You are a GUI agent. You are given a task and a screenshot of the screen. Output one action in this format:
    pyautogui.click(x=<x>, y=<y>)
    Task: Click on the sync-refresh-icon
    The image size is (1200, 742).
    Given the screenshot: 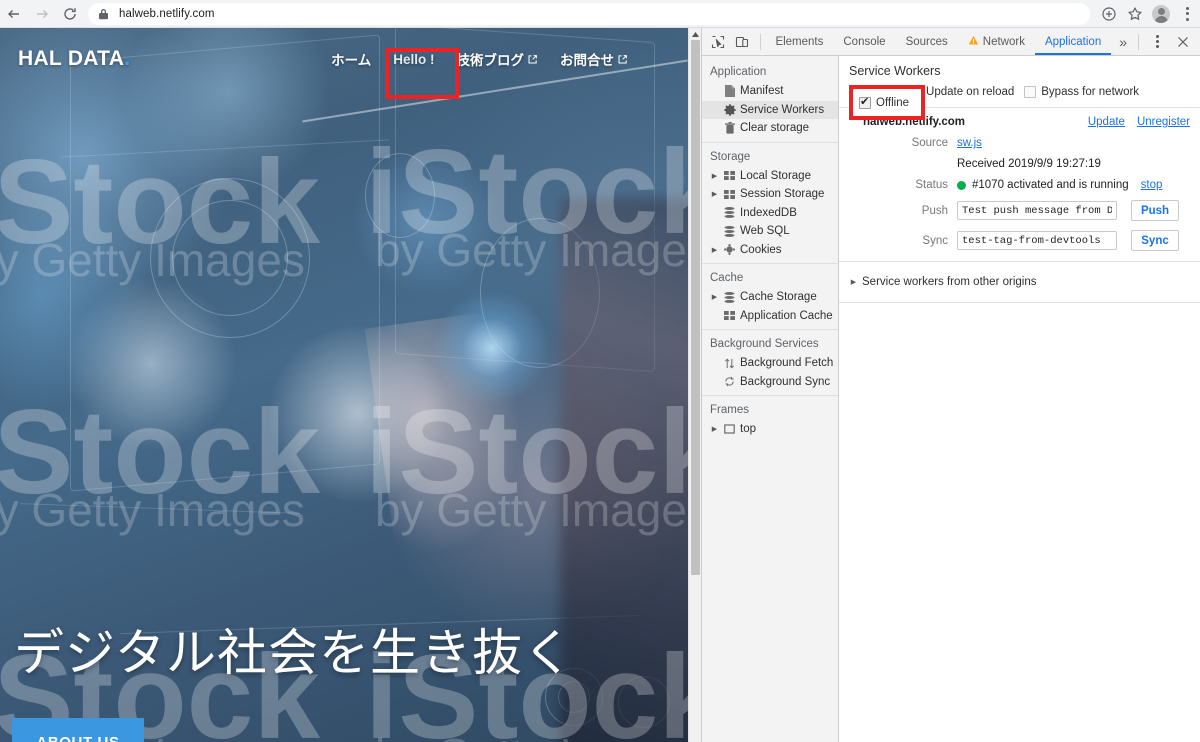 What is the action you would take?
    pyautogui.click(x=729, y=381)
    